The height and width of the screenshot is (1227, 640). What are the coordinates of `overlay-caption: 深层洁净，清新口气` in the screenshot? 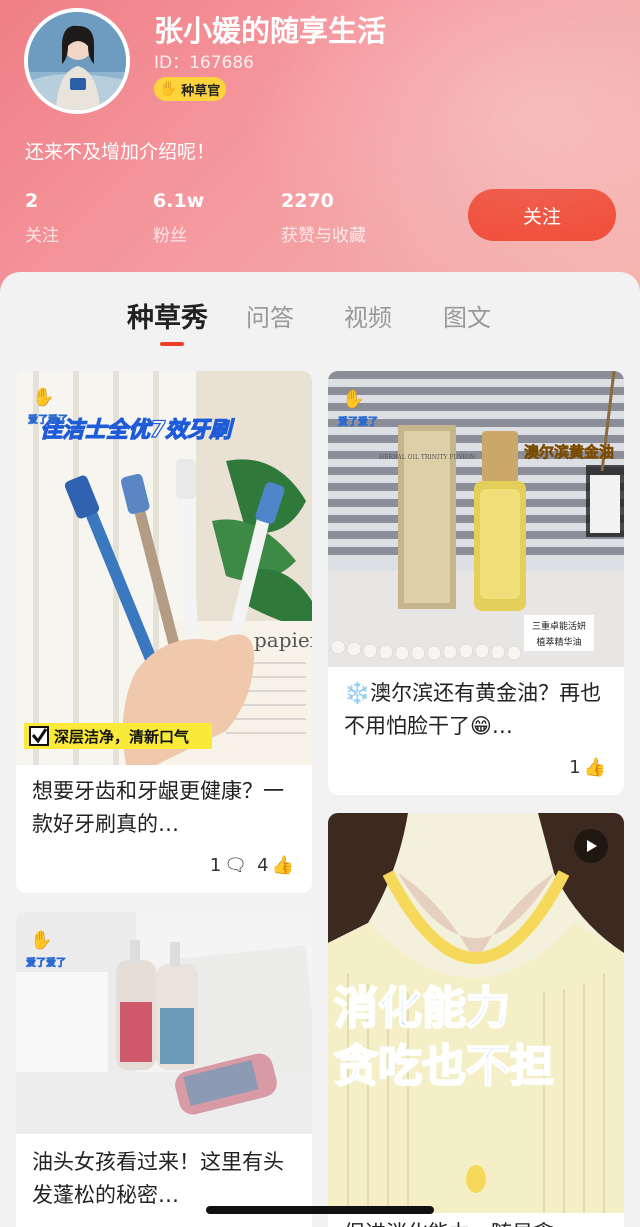 It's located at (121, 737).